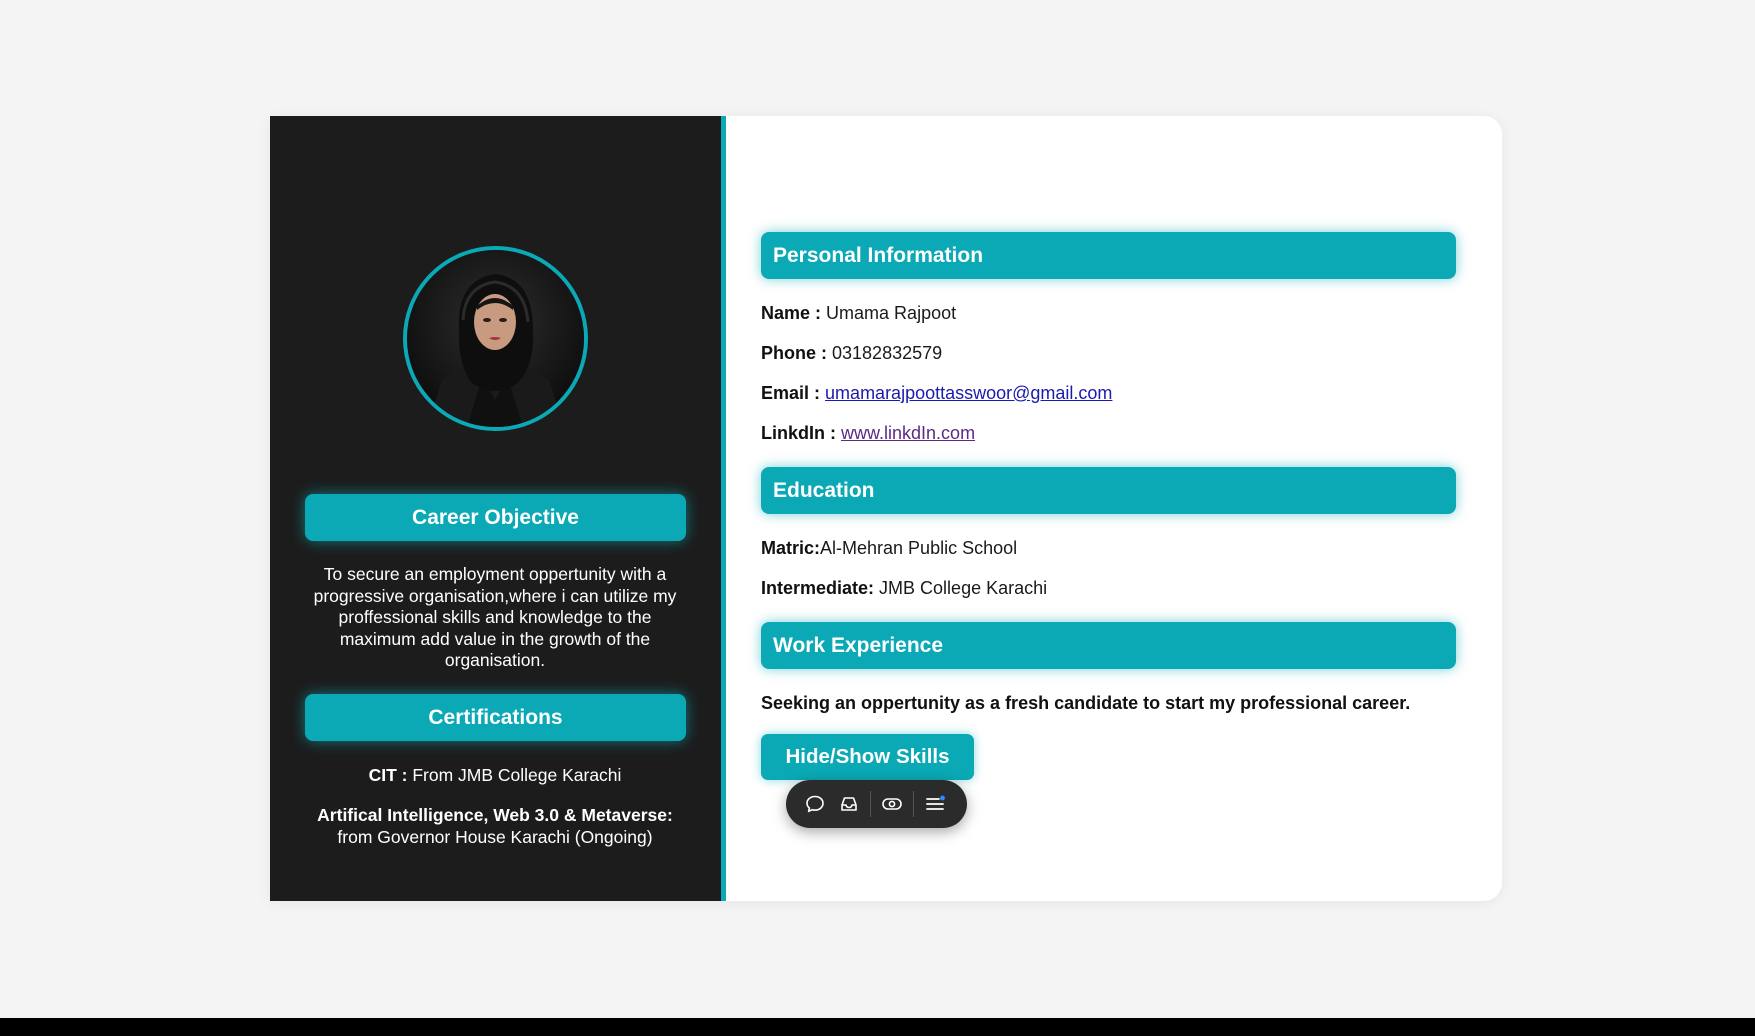 Image resolution: width=1755 pixels, height=1036 pixels. Describe the element at coordinates (798, 433) in the screenshot. I see `linkedin-label: LinkdIn :` at that location.